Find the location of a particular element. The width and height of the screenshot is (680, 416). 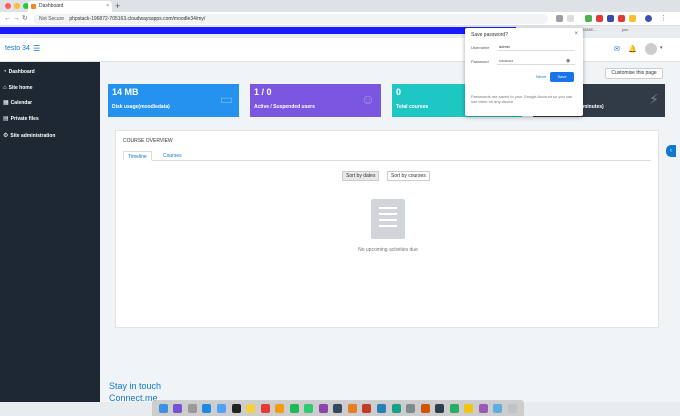

username-field: admin is located at coordinates (536, 46).